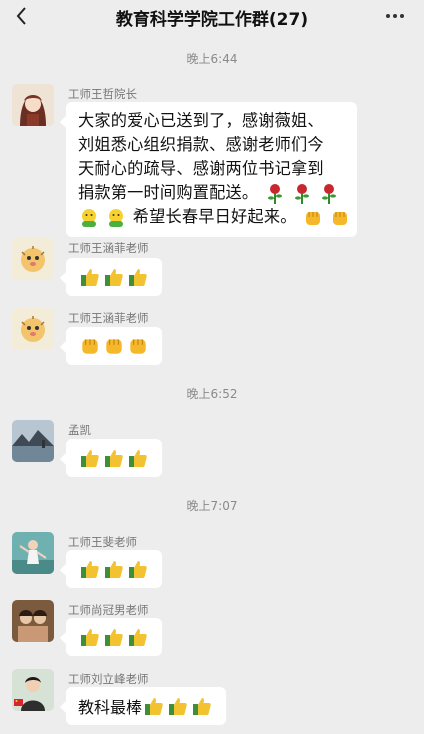  Describe the element at coordinates (212, 20) in the screenshot. I see `chat-title: 教育科学学院工作群(27)` at that location.